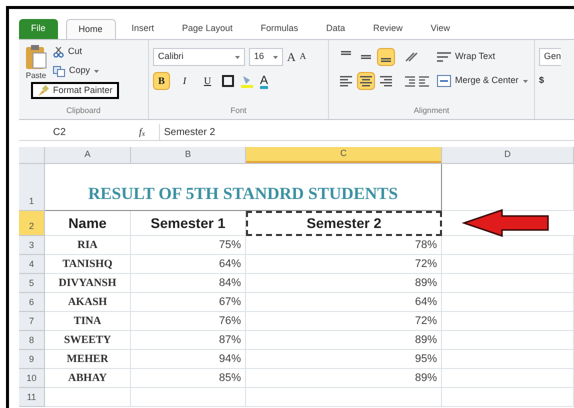  What do you see at coordinates (344, 155) in the screenshot?
I see `column-header: C` at bounding box center [344, 155].